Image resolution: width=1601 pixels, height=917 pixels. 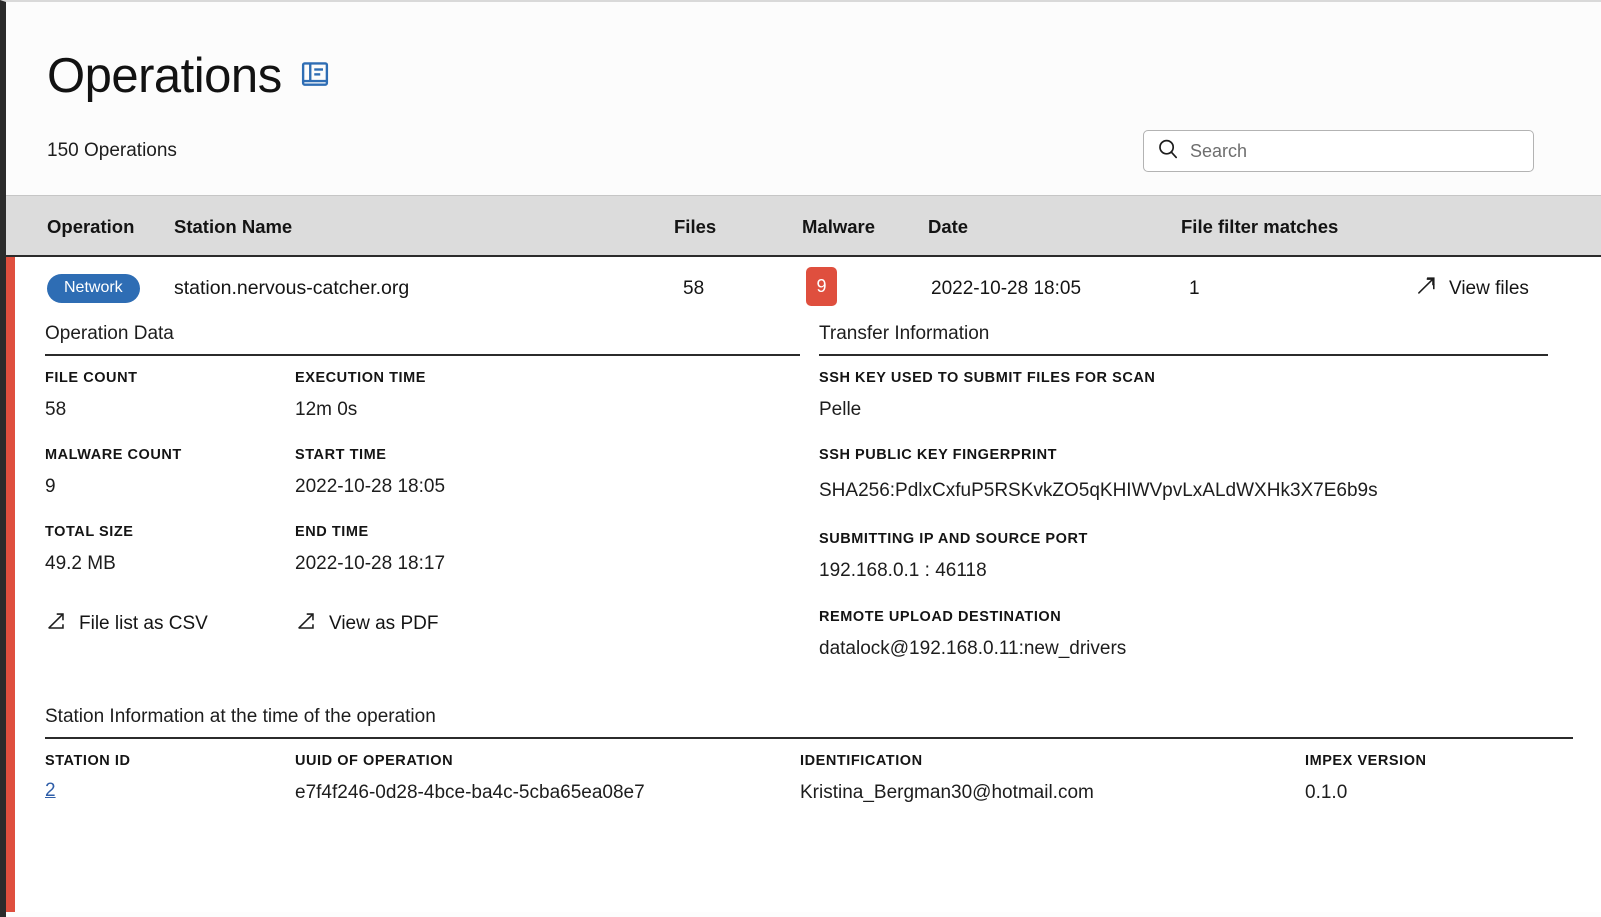 What do you see at coordinates (938, 455) in the screenshot?
I see `field-label: SSH PUBLIC KEY FINGERPRINT` at bounding box center [938, 455].